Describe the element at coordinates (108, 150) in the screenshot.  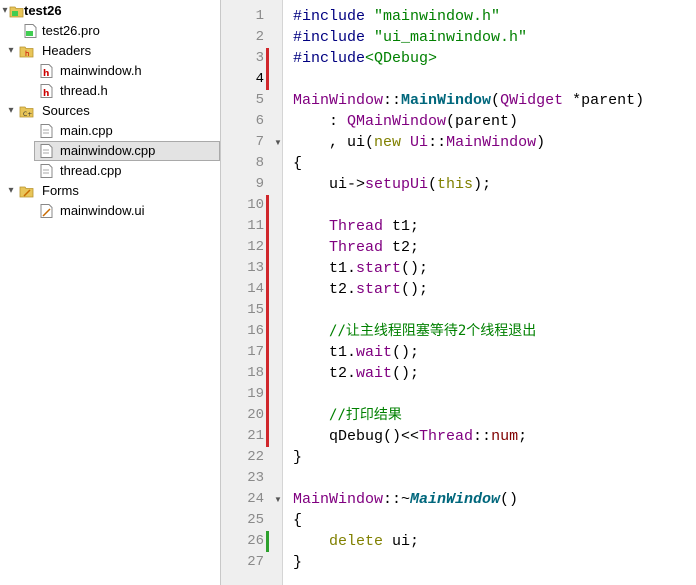
I see `tree-file-label: mainwindow.cpp` at that location.